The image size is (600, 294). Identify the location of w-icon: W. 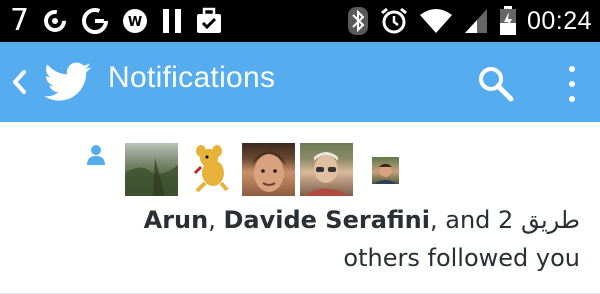
(135, 21).